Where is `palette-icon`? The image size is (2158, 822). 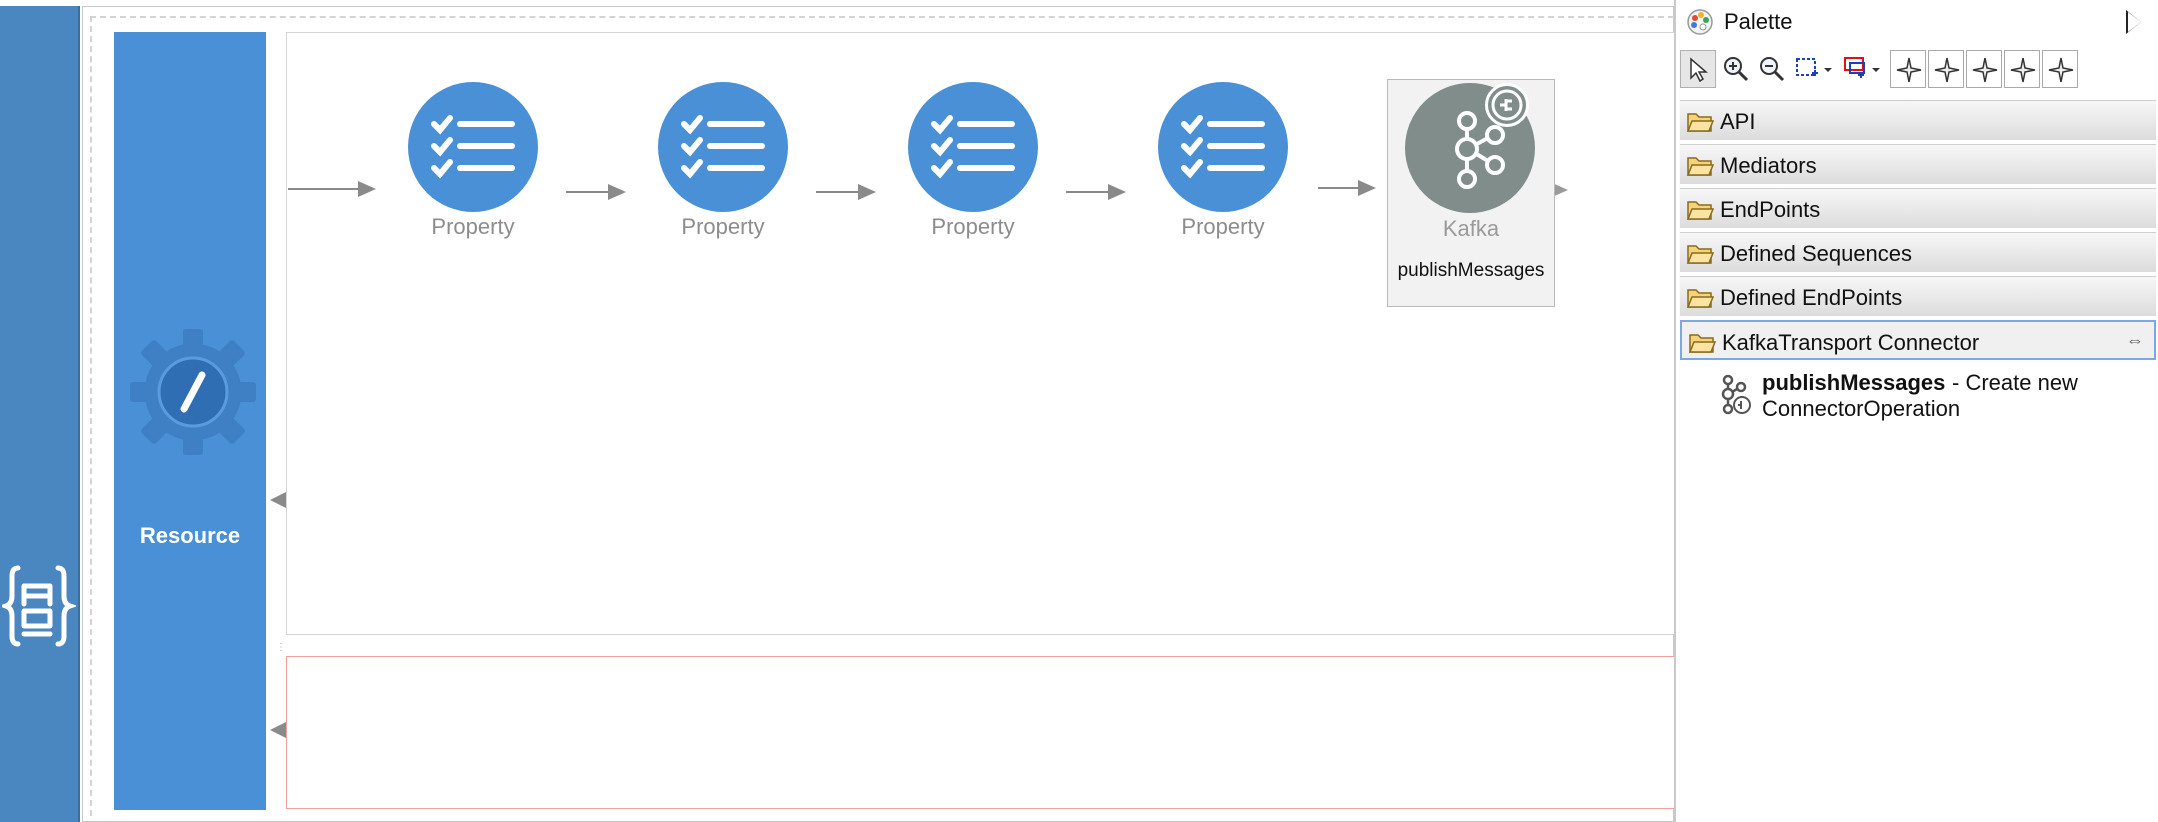
palette-icon is located at coordinates (1700, 22).